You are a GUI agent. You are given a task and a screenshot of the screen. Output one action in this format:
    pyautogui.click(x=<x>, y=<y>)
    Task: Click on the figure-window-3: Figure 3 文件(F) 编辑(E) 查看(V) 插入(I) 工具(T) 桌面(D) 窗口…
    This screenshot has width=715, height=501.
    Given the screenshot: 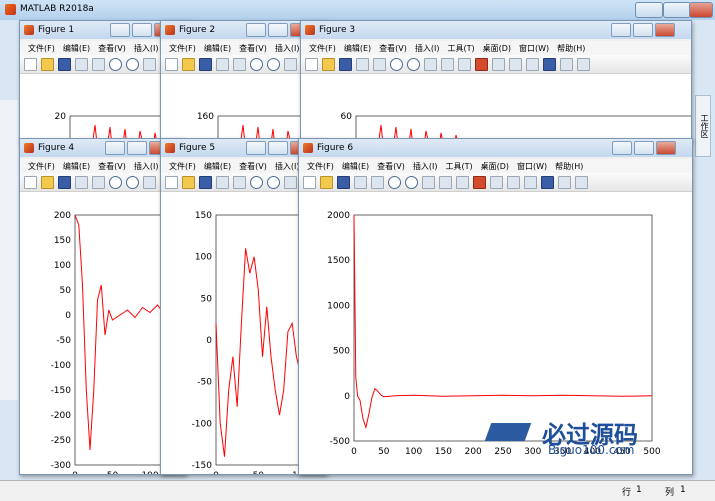 What is the action you would take?
    pyautogui.click(x=496, y=81)
    